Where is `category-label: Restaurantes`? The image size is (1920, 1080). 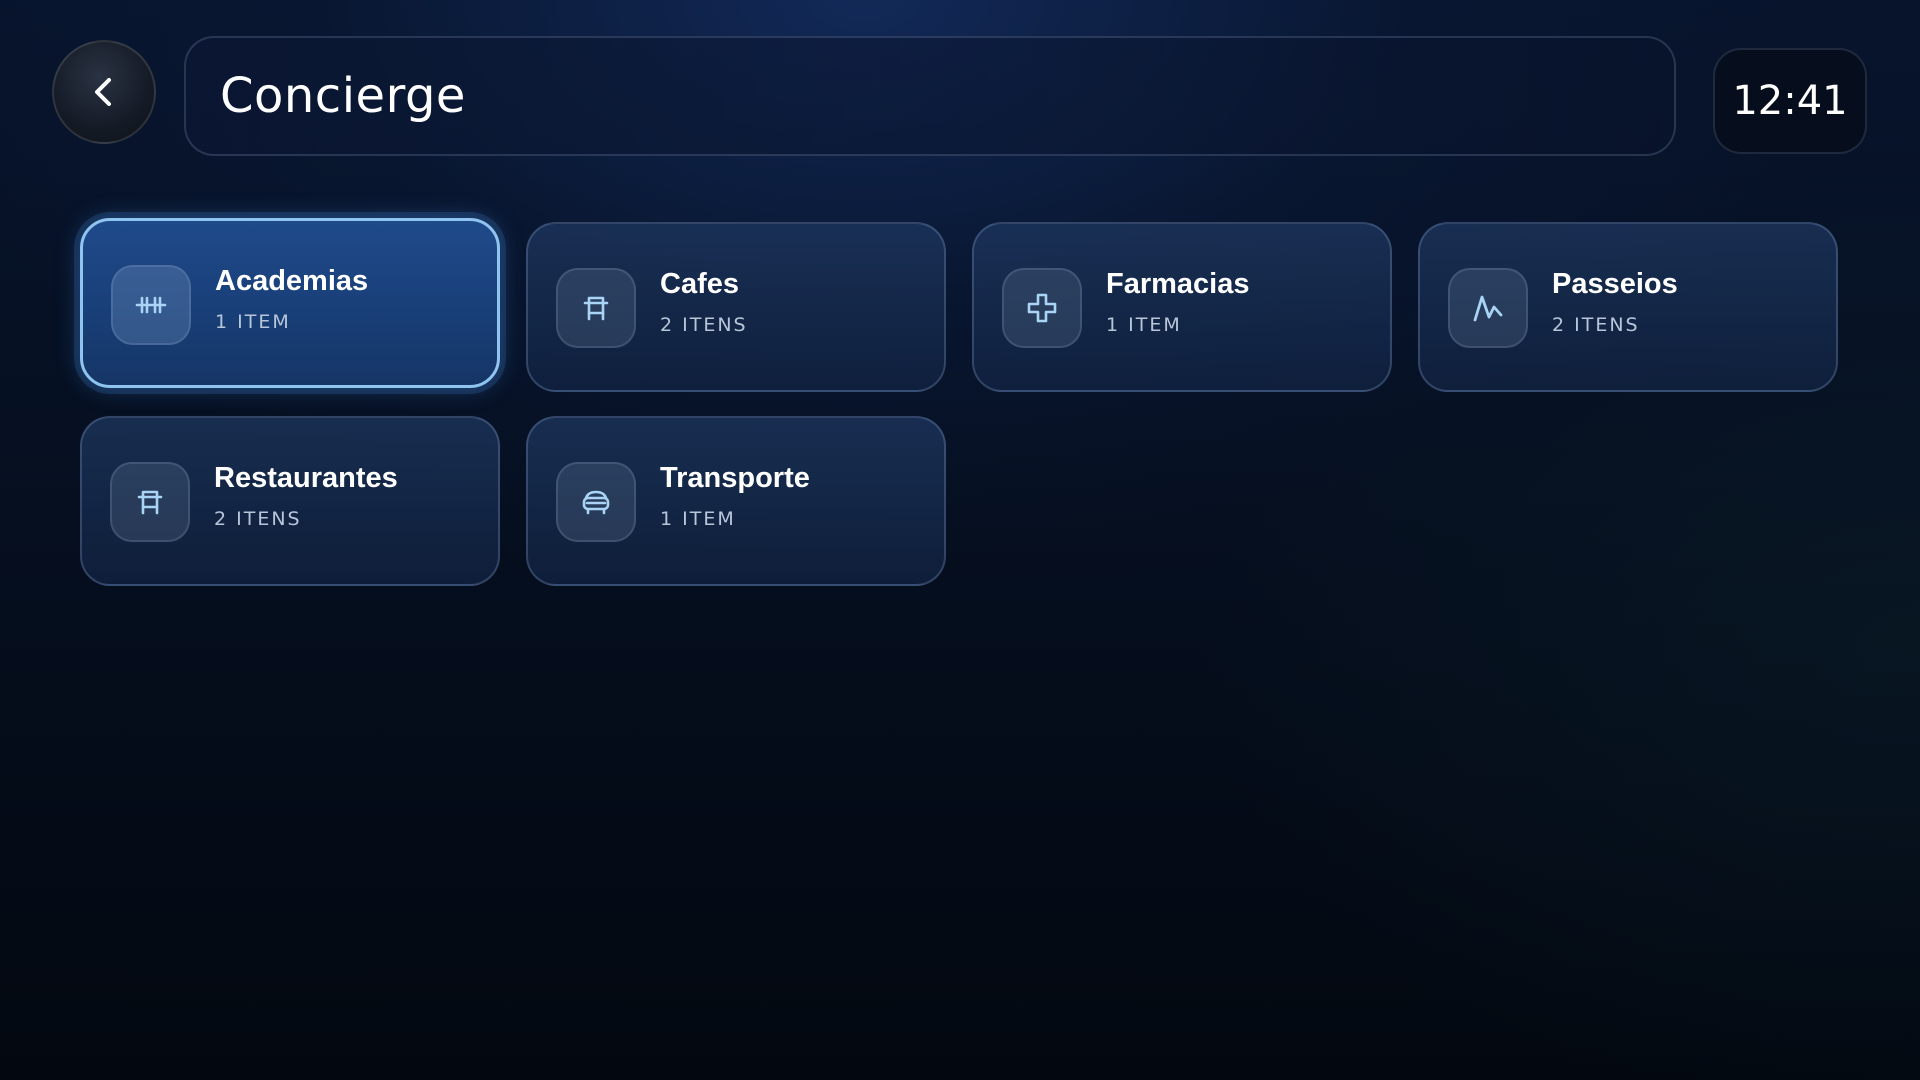 category-label: Restaurantes is located at coordinates (306, 478).